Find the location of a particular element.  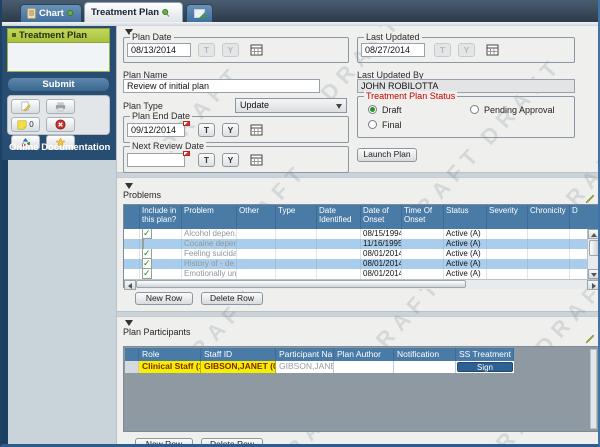

scroll-up-icon is located at coordinates (593, 234).